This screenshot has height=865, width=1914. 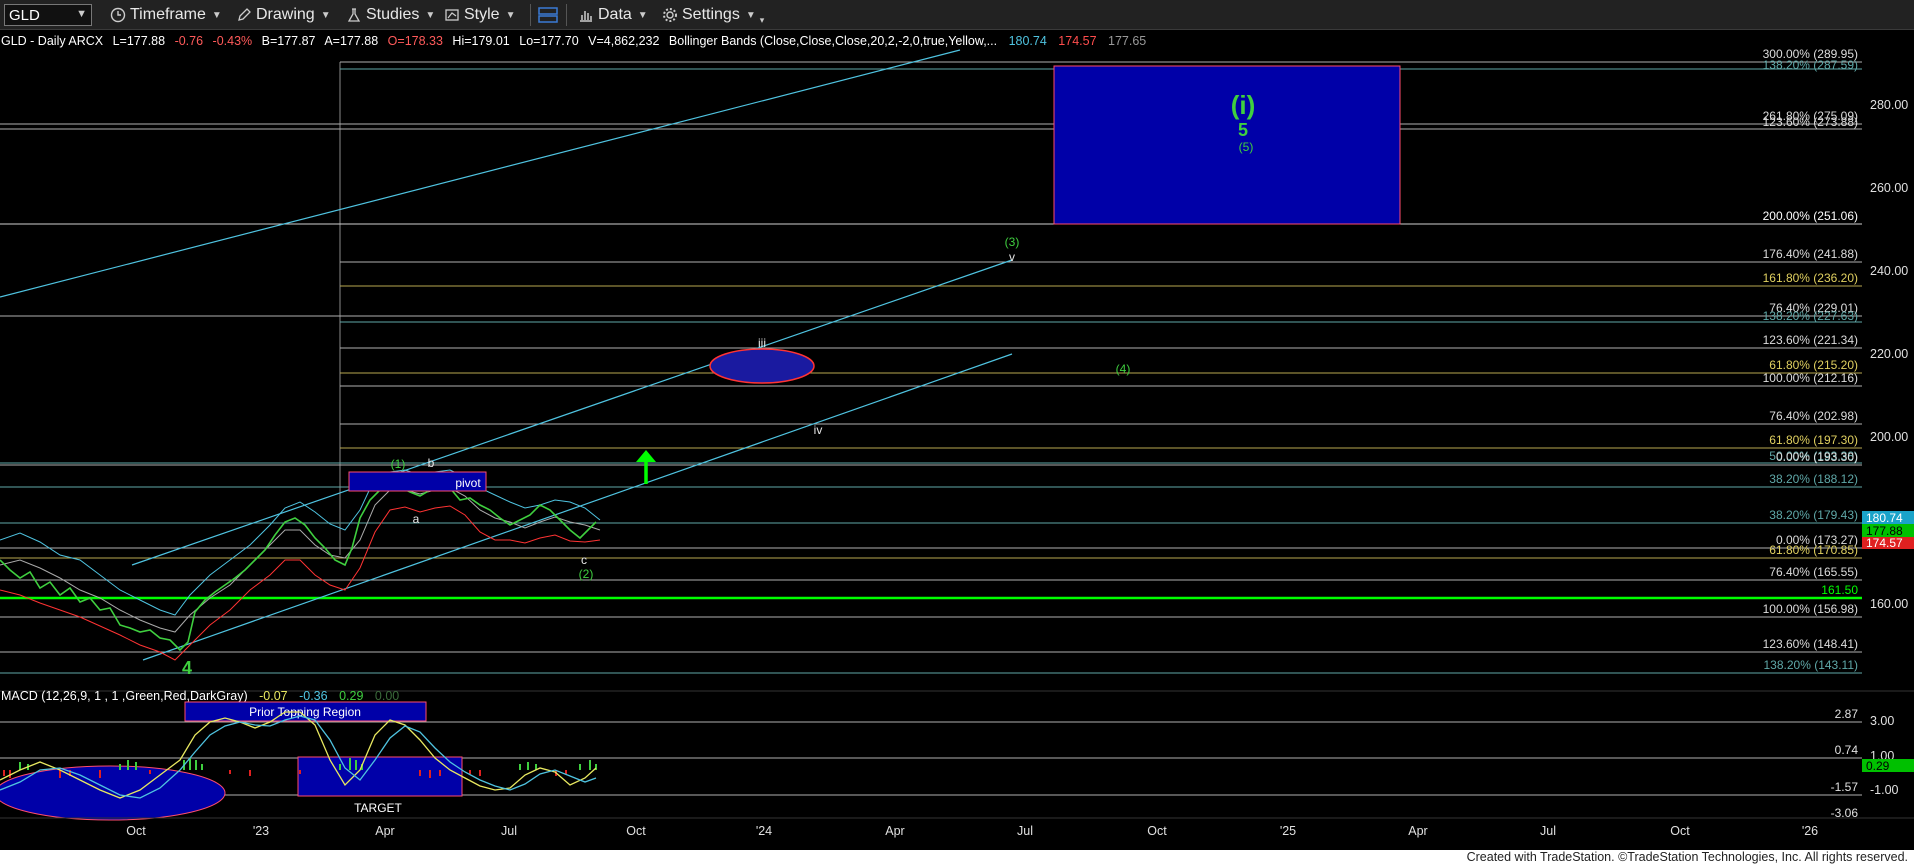 I want to click on symbol-selector: GLD ▼, so click(x=48, y=15).